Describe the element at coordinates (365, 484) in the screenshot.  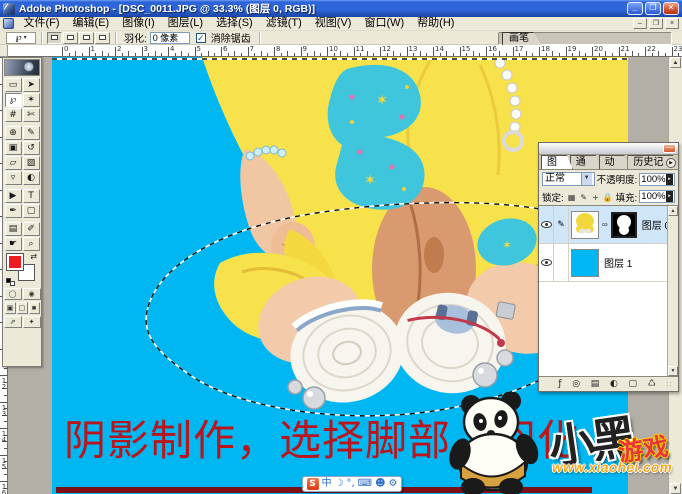
I see `soft-keyboard-icon: ⌨` at that location.